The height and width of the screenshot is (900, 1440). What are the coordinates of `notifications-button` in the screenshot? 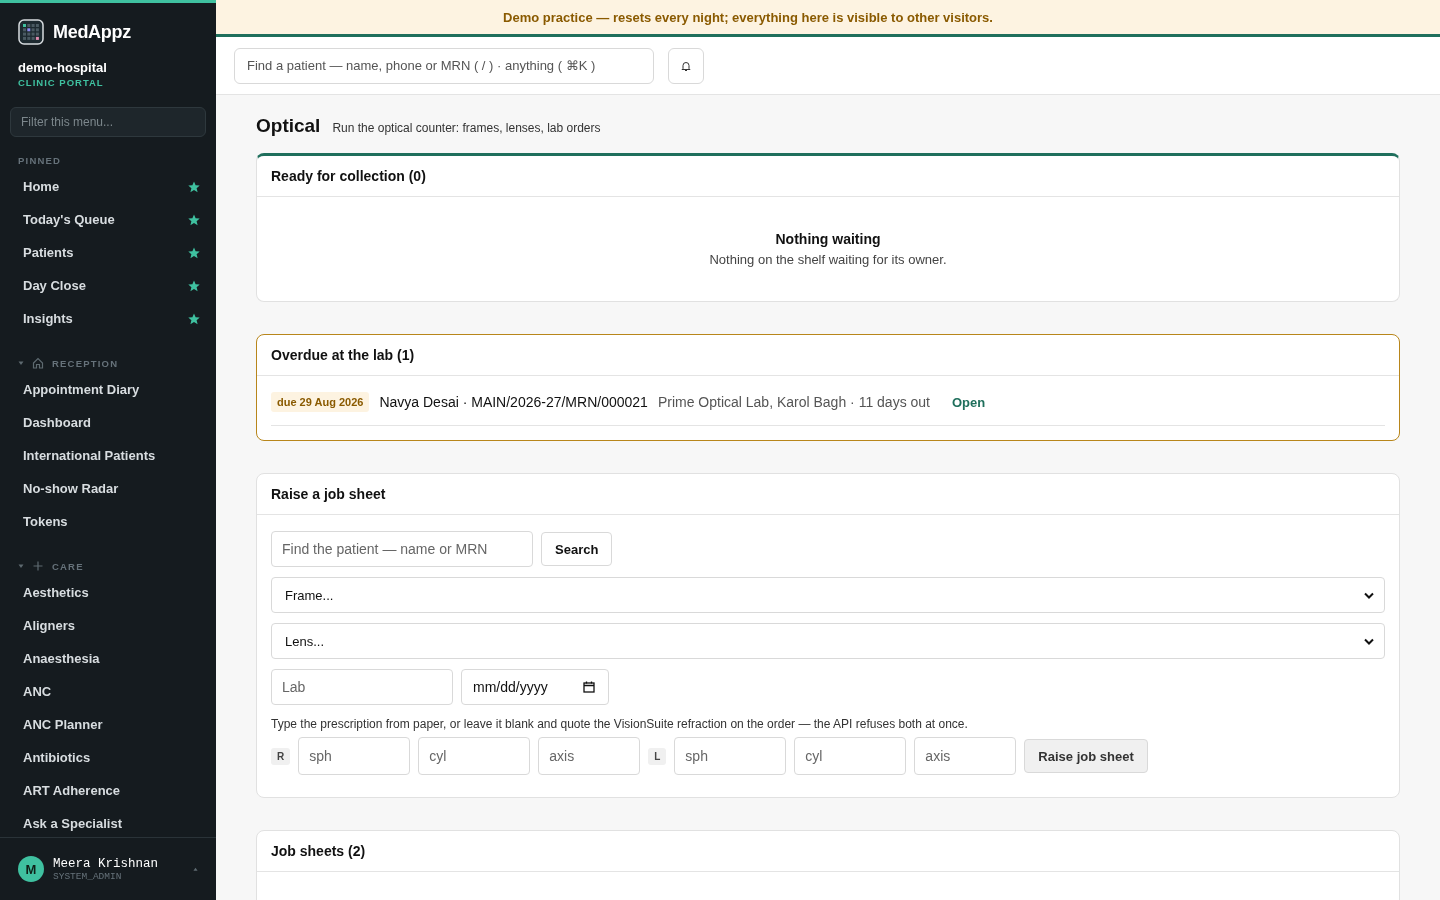 It's located at (686, 65).